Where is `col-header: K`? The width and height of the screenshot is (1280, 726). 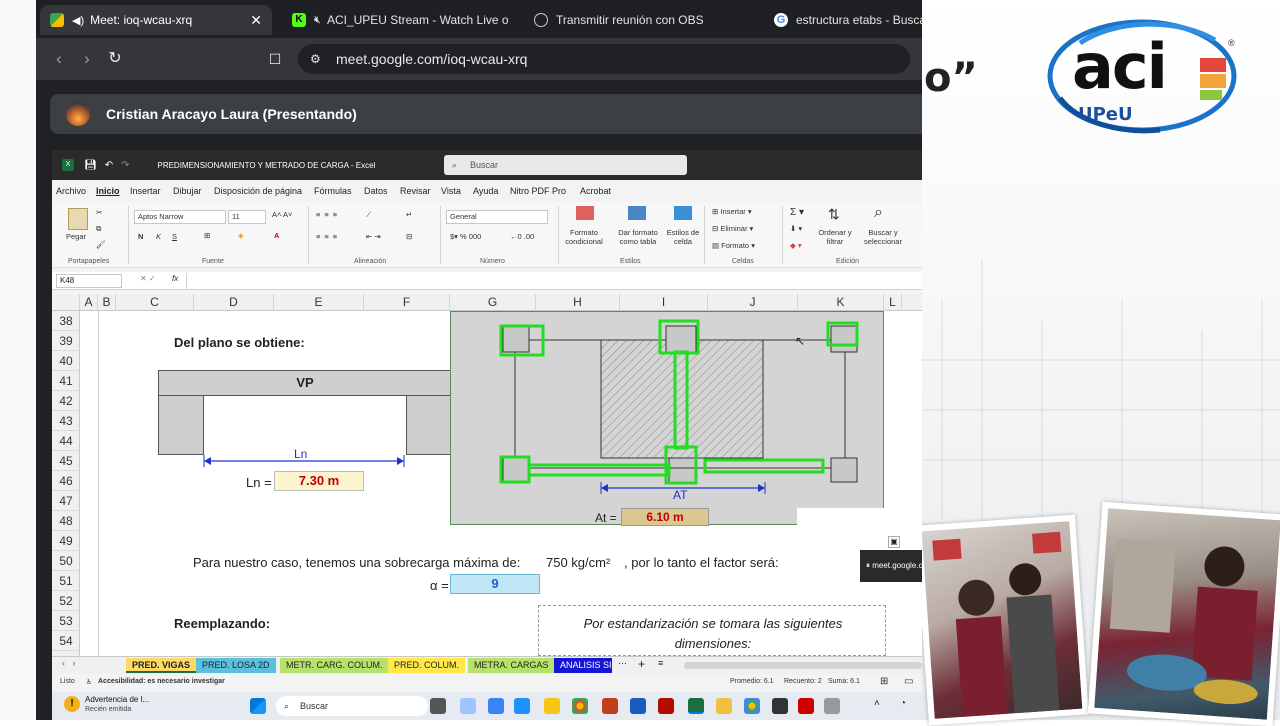 col-header: K is located at coordinates (841, 302).